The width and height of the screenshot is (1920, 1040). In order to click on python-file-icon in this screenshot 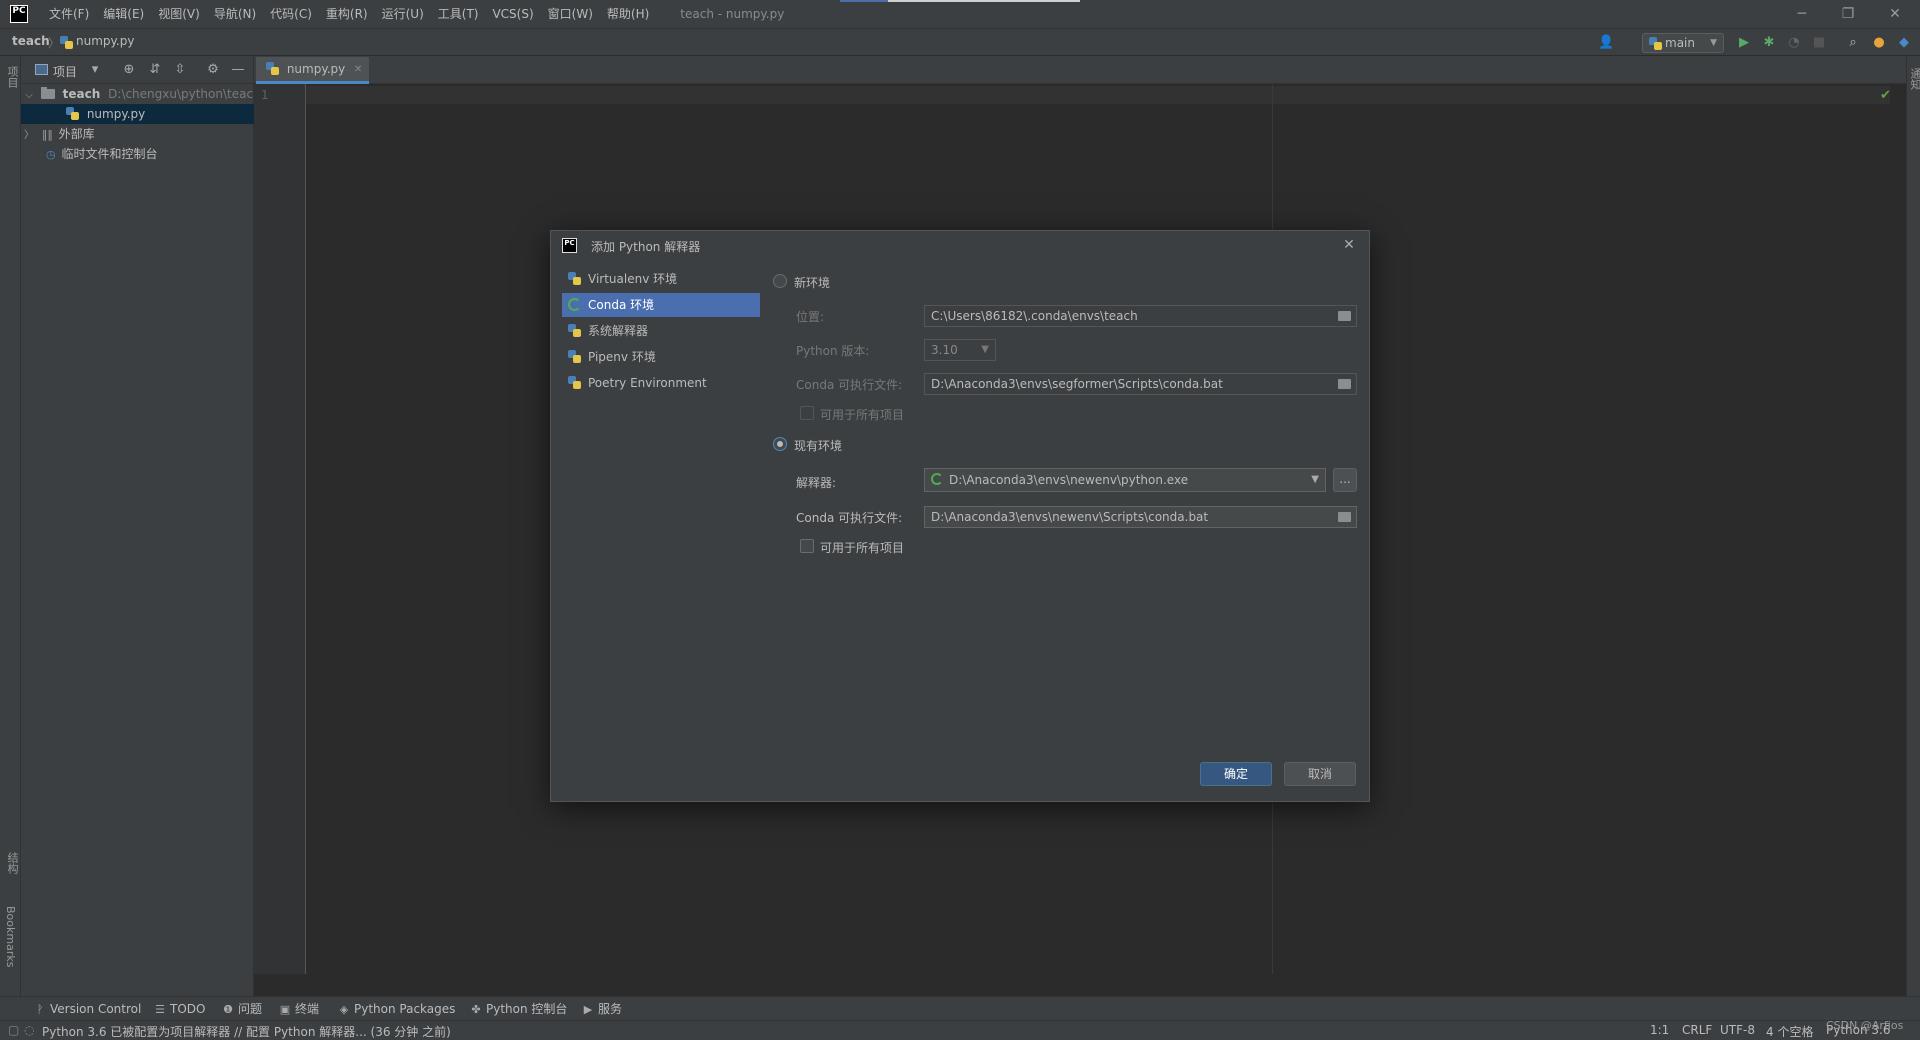, I will do `click(272, 68)`.